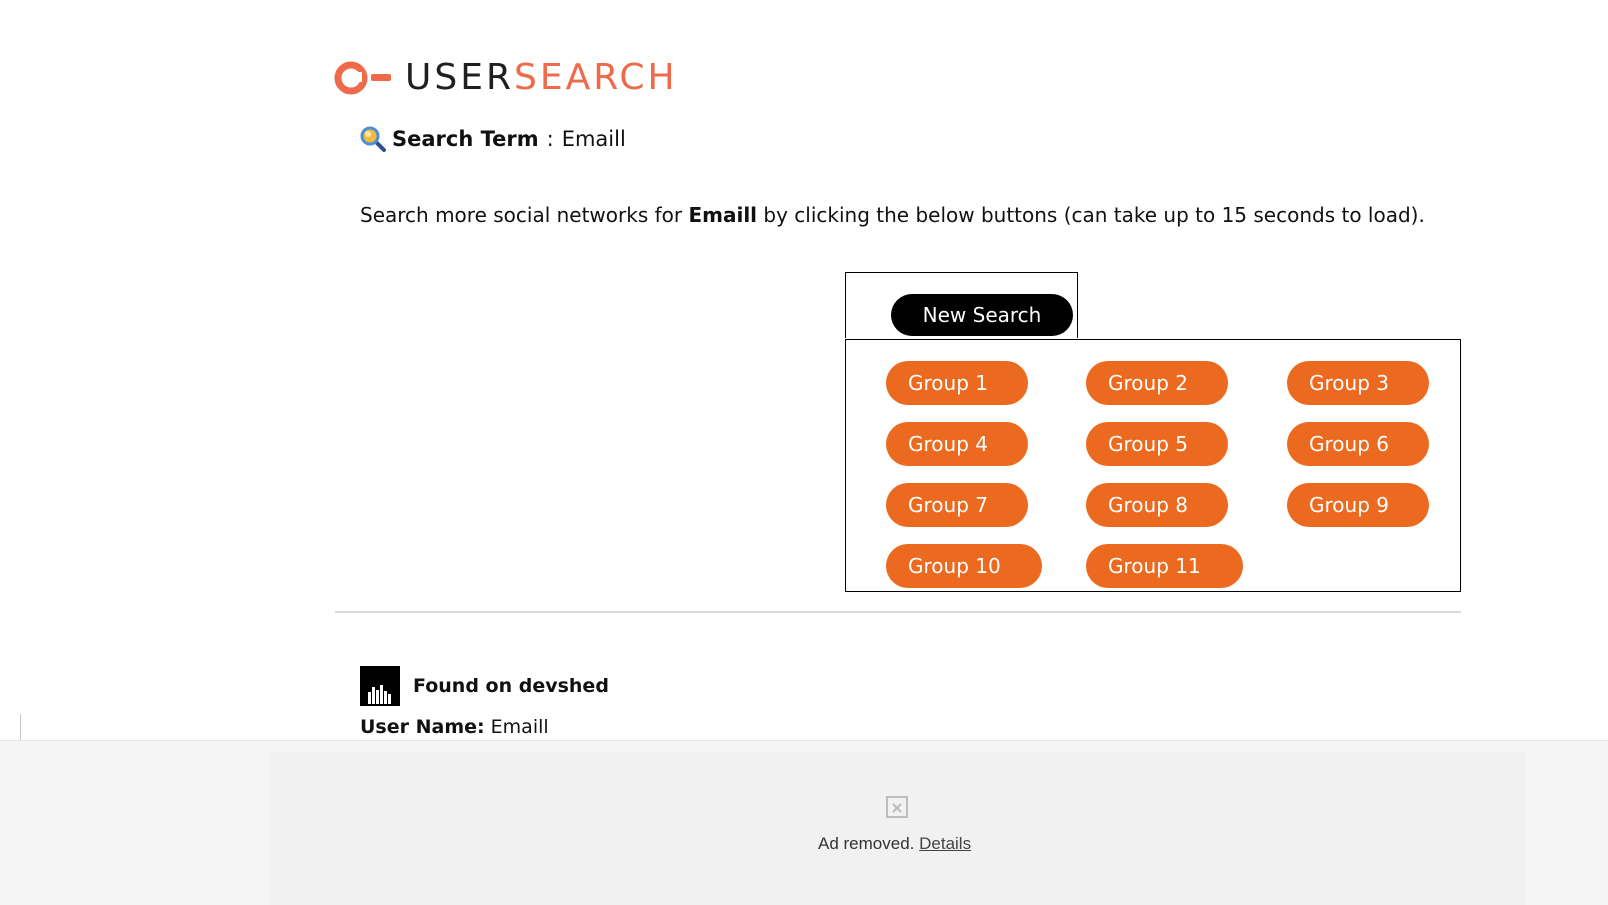 This screenshot has height=905, width=1608. Describe the element at coordinates (898, 612) in the screenshot. I see `divider` at that location.